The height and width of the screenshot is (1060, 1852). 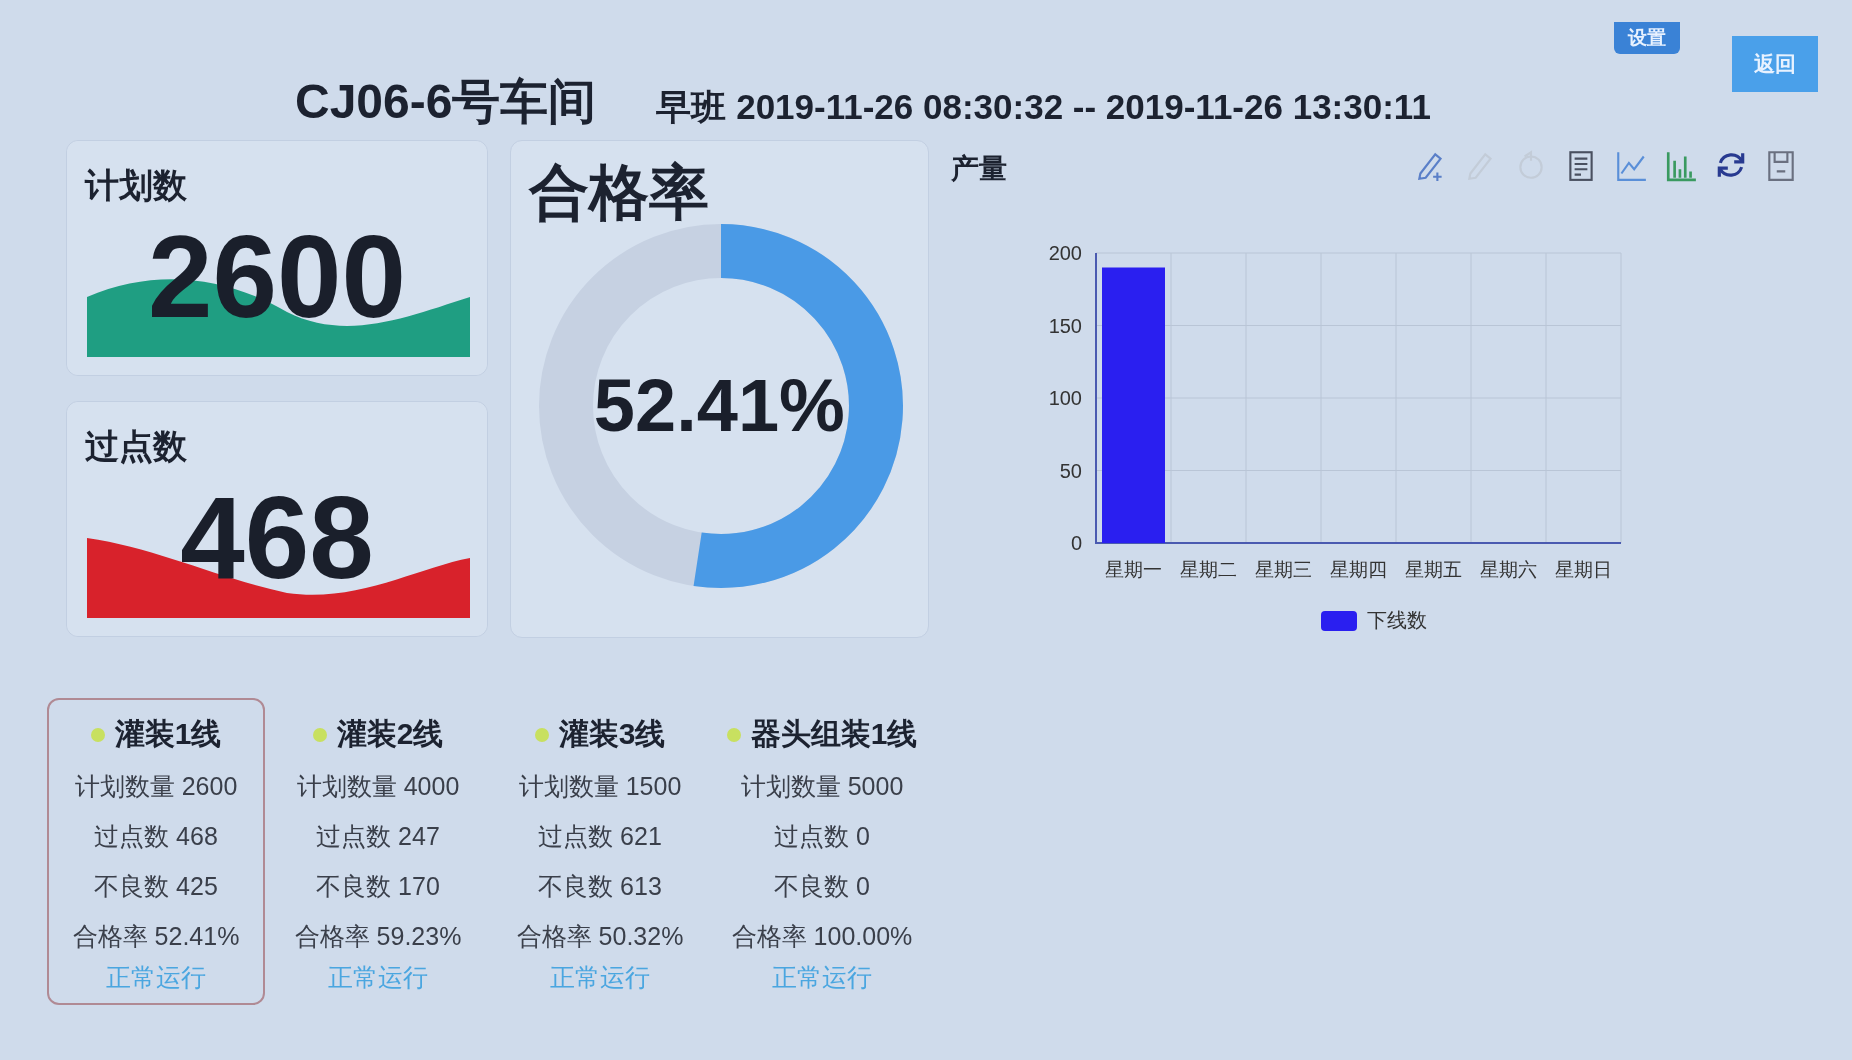 I want to click on line-name: 灌装3线, so click(x=612, y=734).